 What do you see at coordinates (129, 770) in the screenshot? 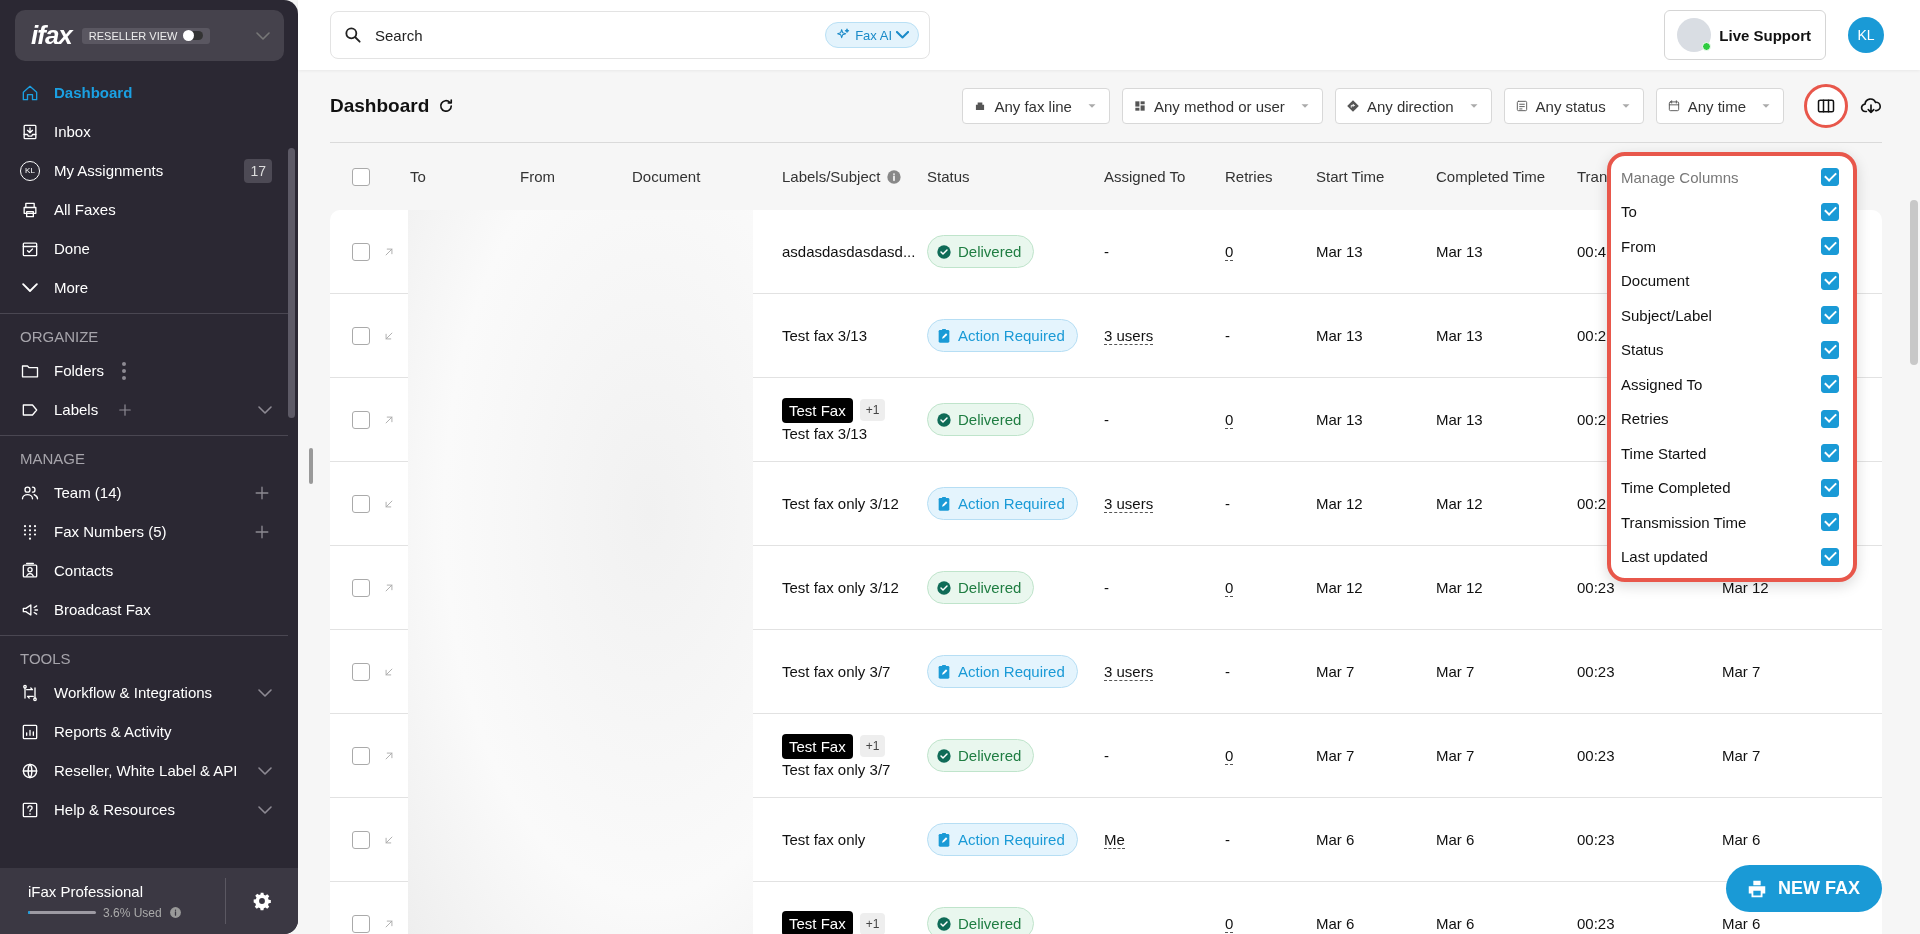
I see `nav-item: Reseller, White Label & API` at bounding box center [129, 770].